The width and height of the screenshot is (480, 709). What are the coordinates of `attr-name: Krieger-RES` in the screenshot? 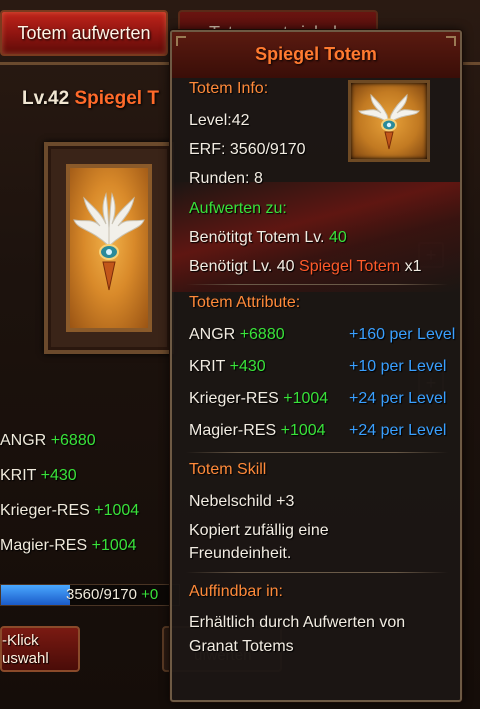 It's located at (234, 398).